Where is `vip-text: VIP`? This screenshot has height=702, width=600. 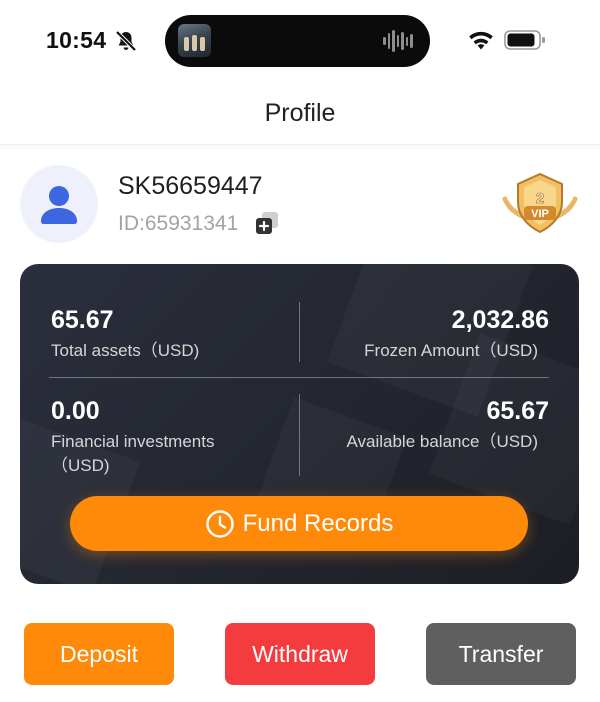
vip-text: VIP is located at coordinates (540, 214).